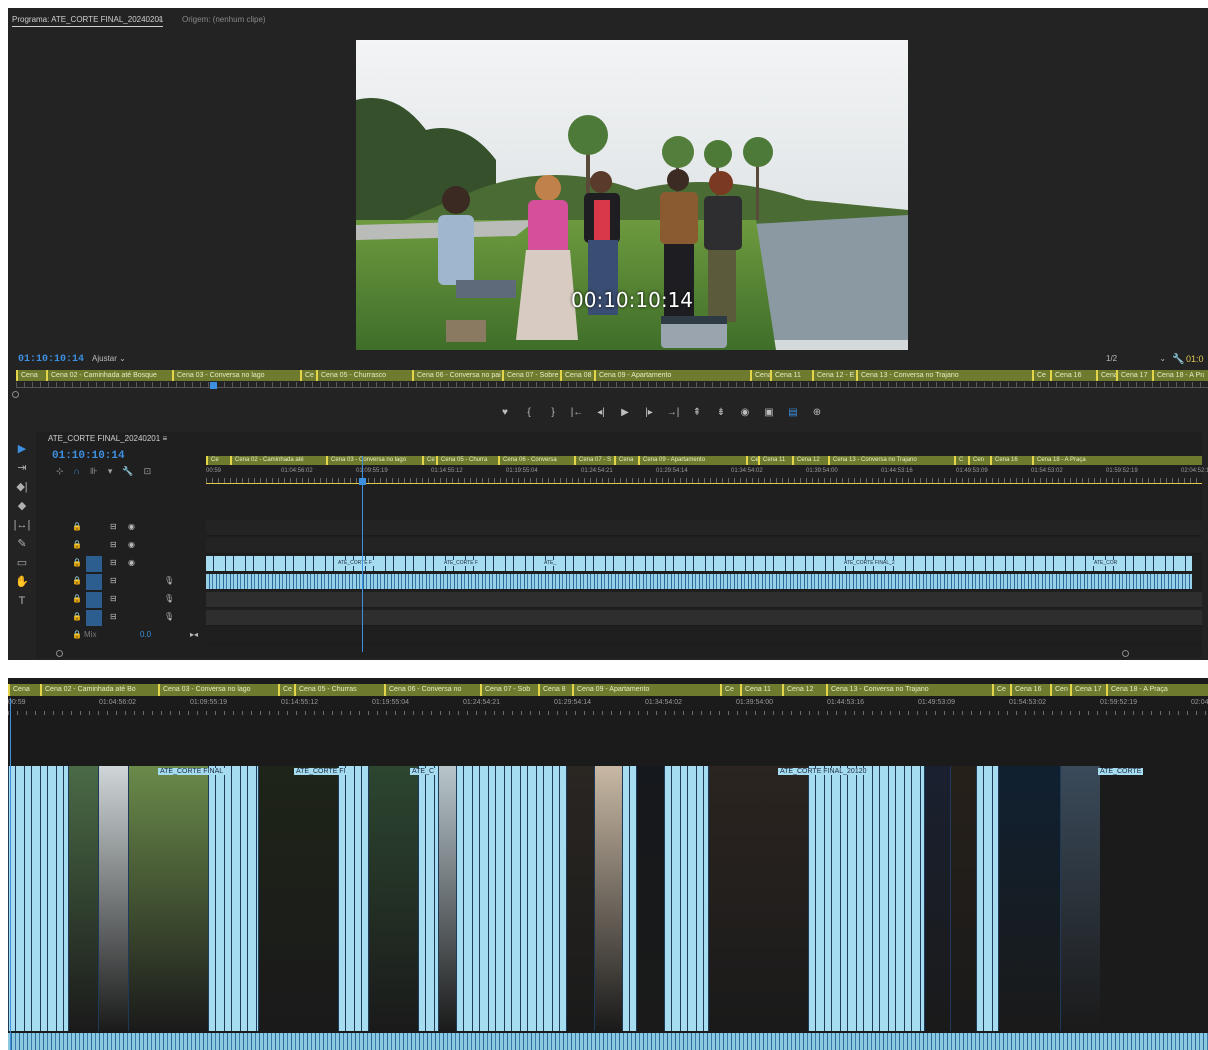 The width and height of the screenshot is (1208, 1050). Describe the element at coordinates (745, 413) in the screenshot. I see `export-frame-button: ◉` at that location.